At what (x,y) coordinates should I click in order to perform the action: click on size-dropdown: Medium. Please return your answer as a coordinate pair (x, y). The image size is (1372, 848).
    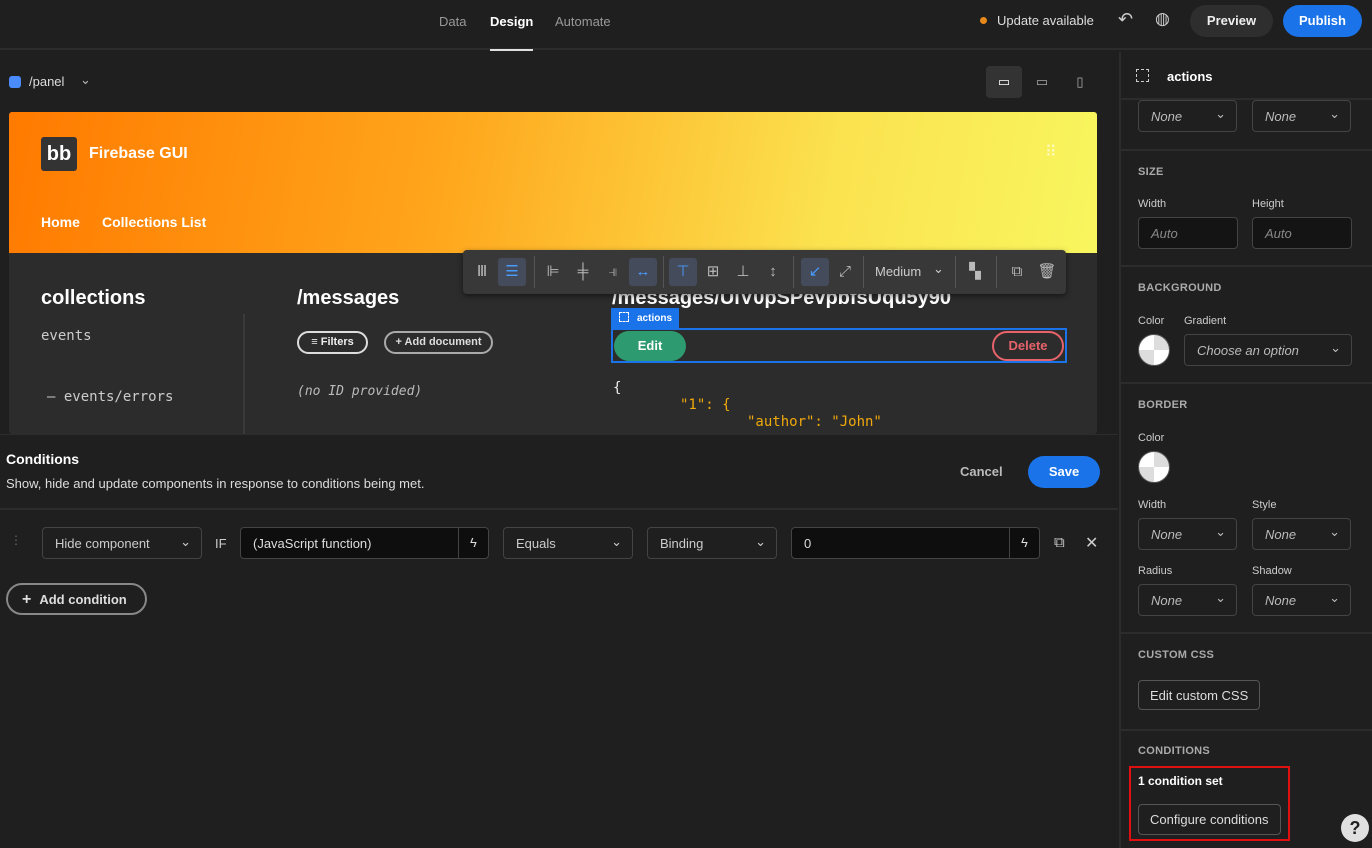
    Looking at the image, I should click on (898, 271).